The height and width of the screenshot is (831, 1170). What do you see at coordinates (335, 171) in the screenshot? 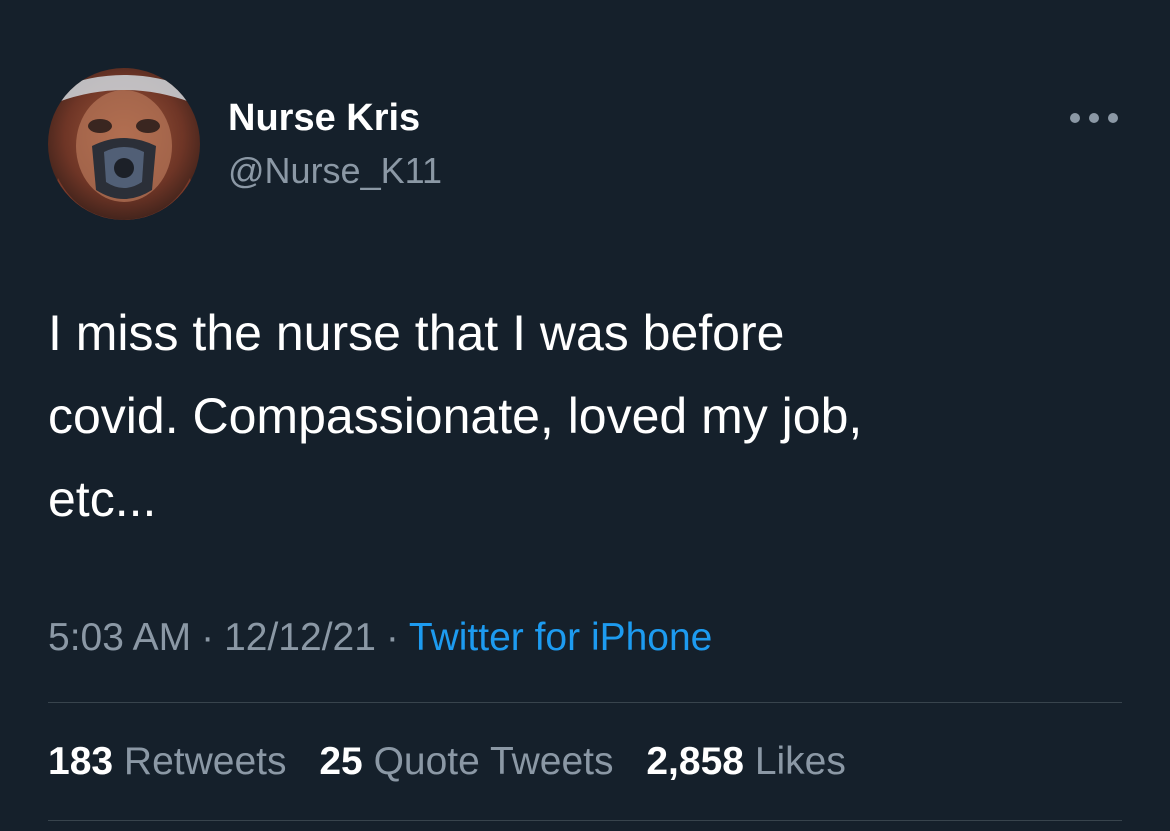
I see `author-handle: @Nurse_K11` at bounding box center [335, 171].